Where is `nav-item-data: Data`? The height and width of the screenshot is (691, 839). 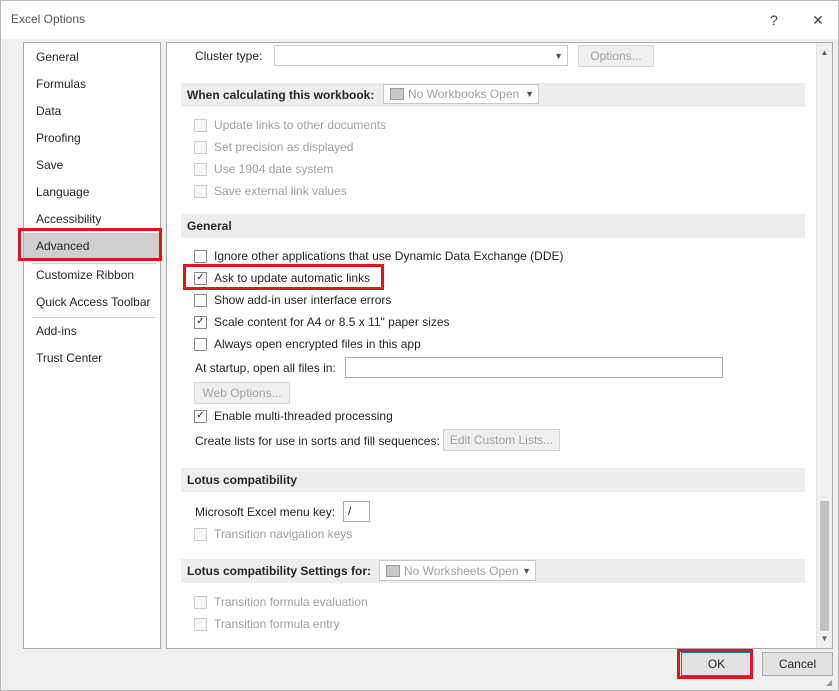
nav-item-data: Data is located at coordinates (92, 111).